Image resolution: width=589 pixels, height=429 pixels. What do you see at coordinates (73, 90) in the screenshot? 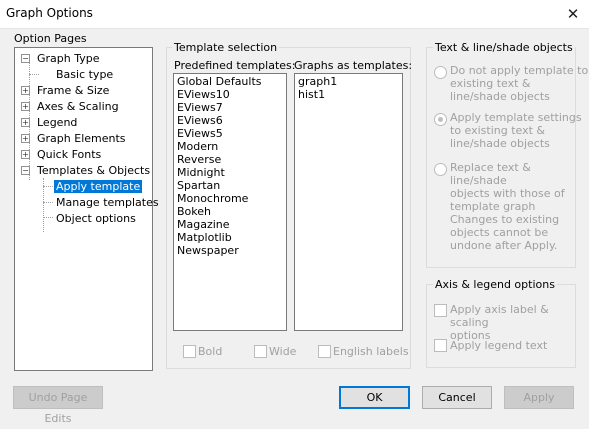
I see `tree-label: Frame & Size` at bounding box center [73, 90].